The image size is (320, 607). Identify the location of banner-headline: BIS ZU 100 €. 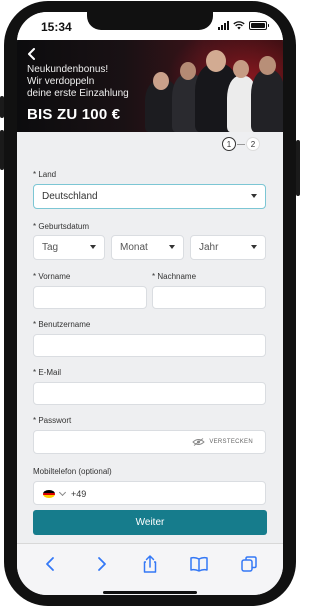
(74, 114).